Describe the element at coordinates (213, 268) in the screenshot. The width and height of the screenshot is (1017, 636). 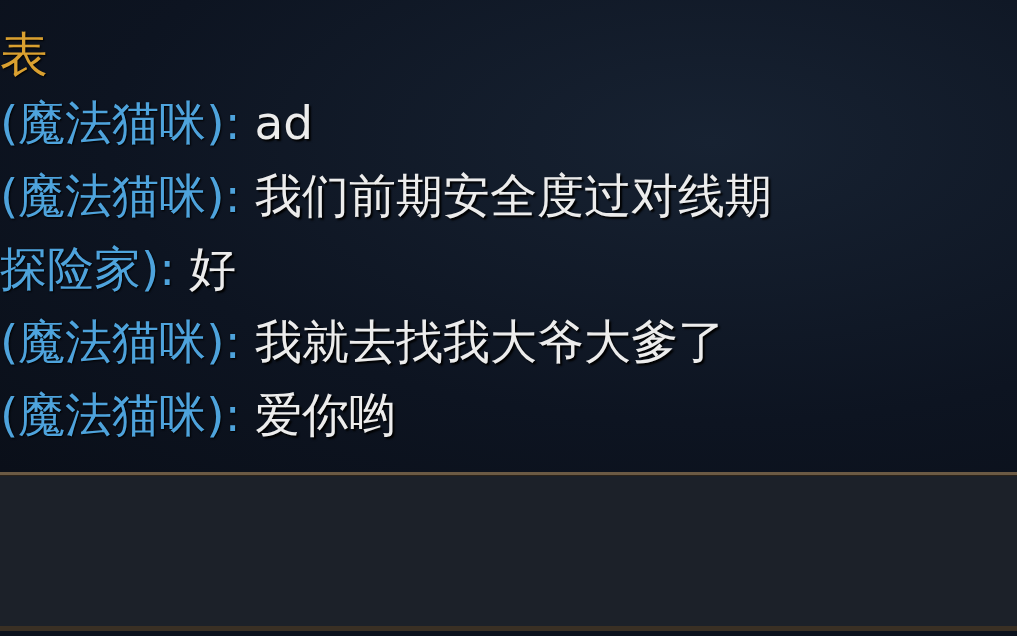
I see `message-text: 好` at that location.